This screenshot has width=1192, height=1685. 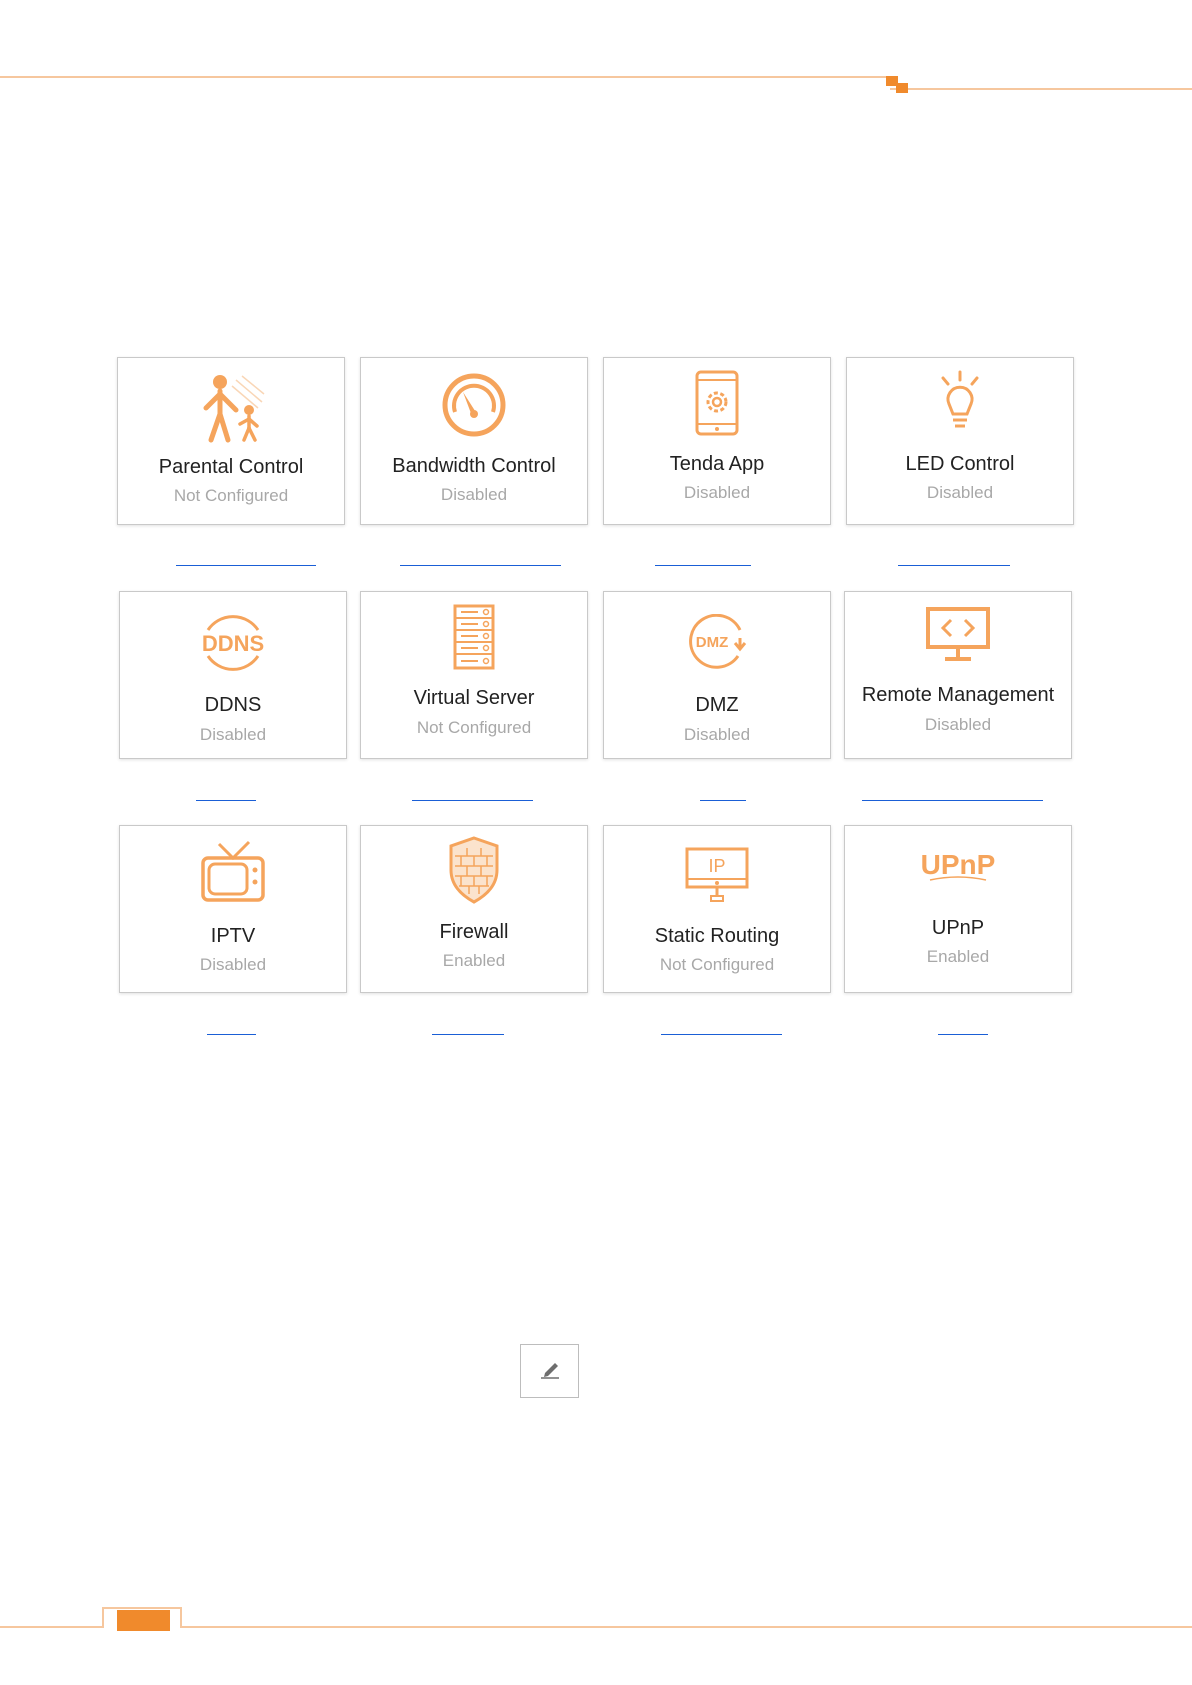 I want to click on card-ddns: DDNS DDNS Disabled, so click(x=233, y=675).